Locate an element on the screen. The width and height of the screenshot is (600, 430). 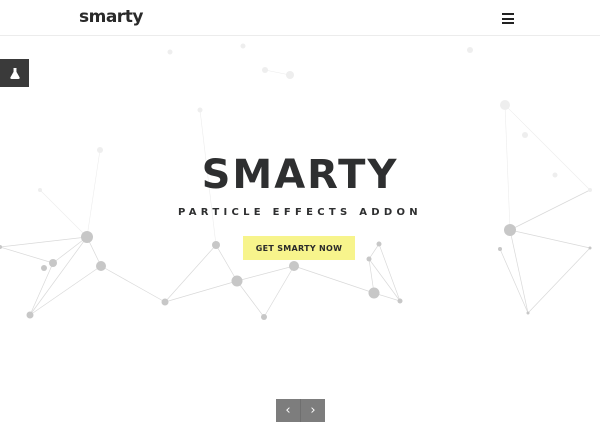
logo: smarty is located at coordinates (111, 17).